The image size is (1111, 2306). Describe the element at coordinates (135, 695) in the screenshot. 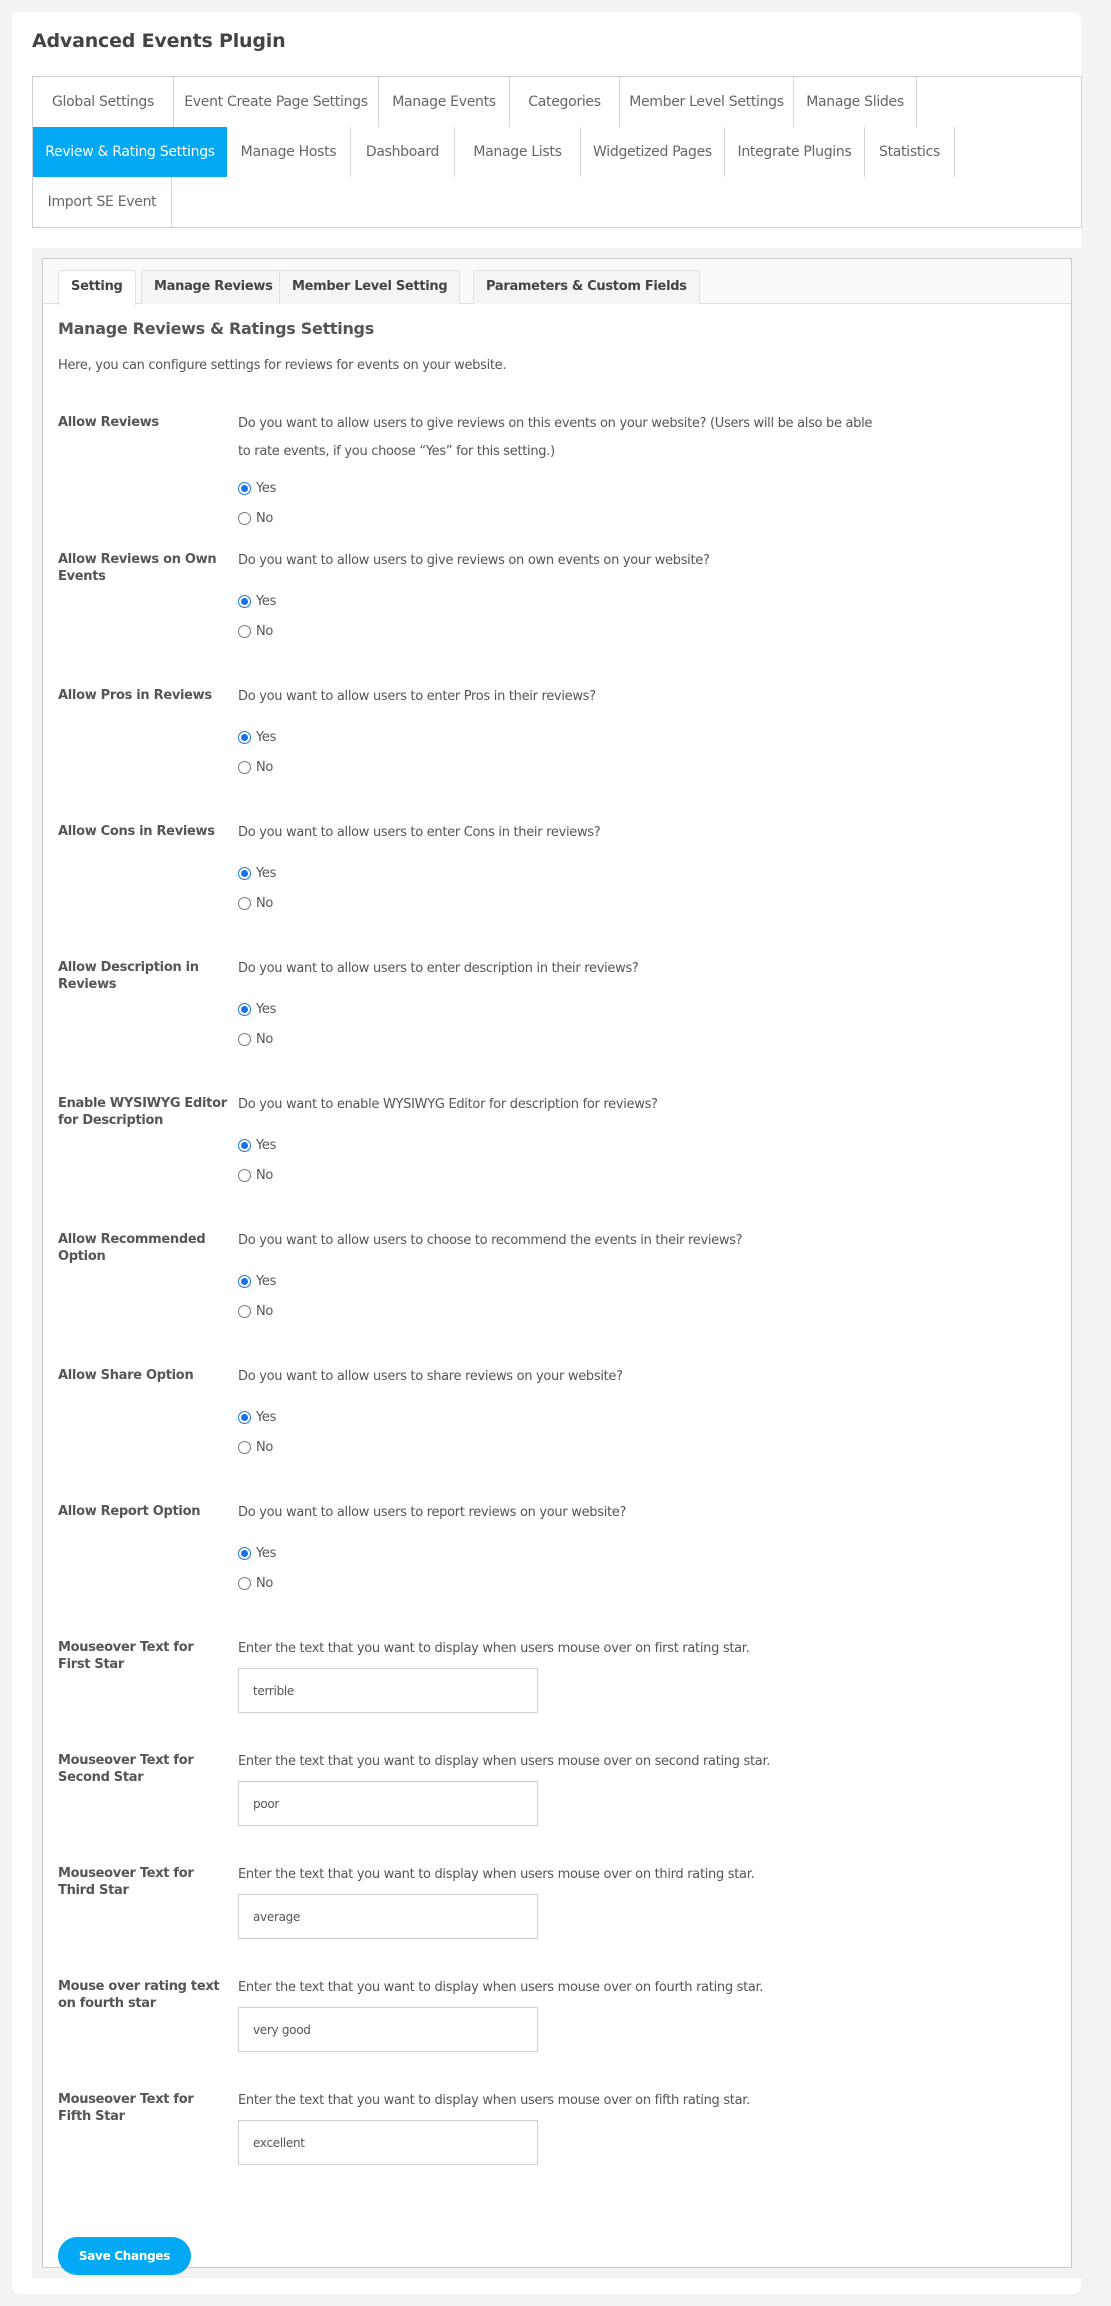

I see `setting-label: Allow Pros in Reviews` at that location.